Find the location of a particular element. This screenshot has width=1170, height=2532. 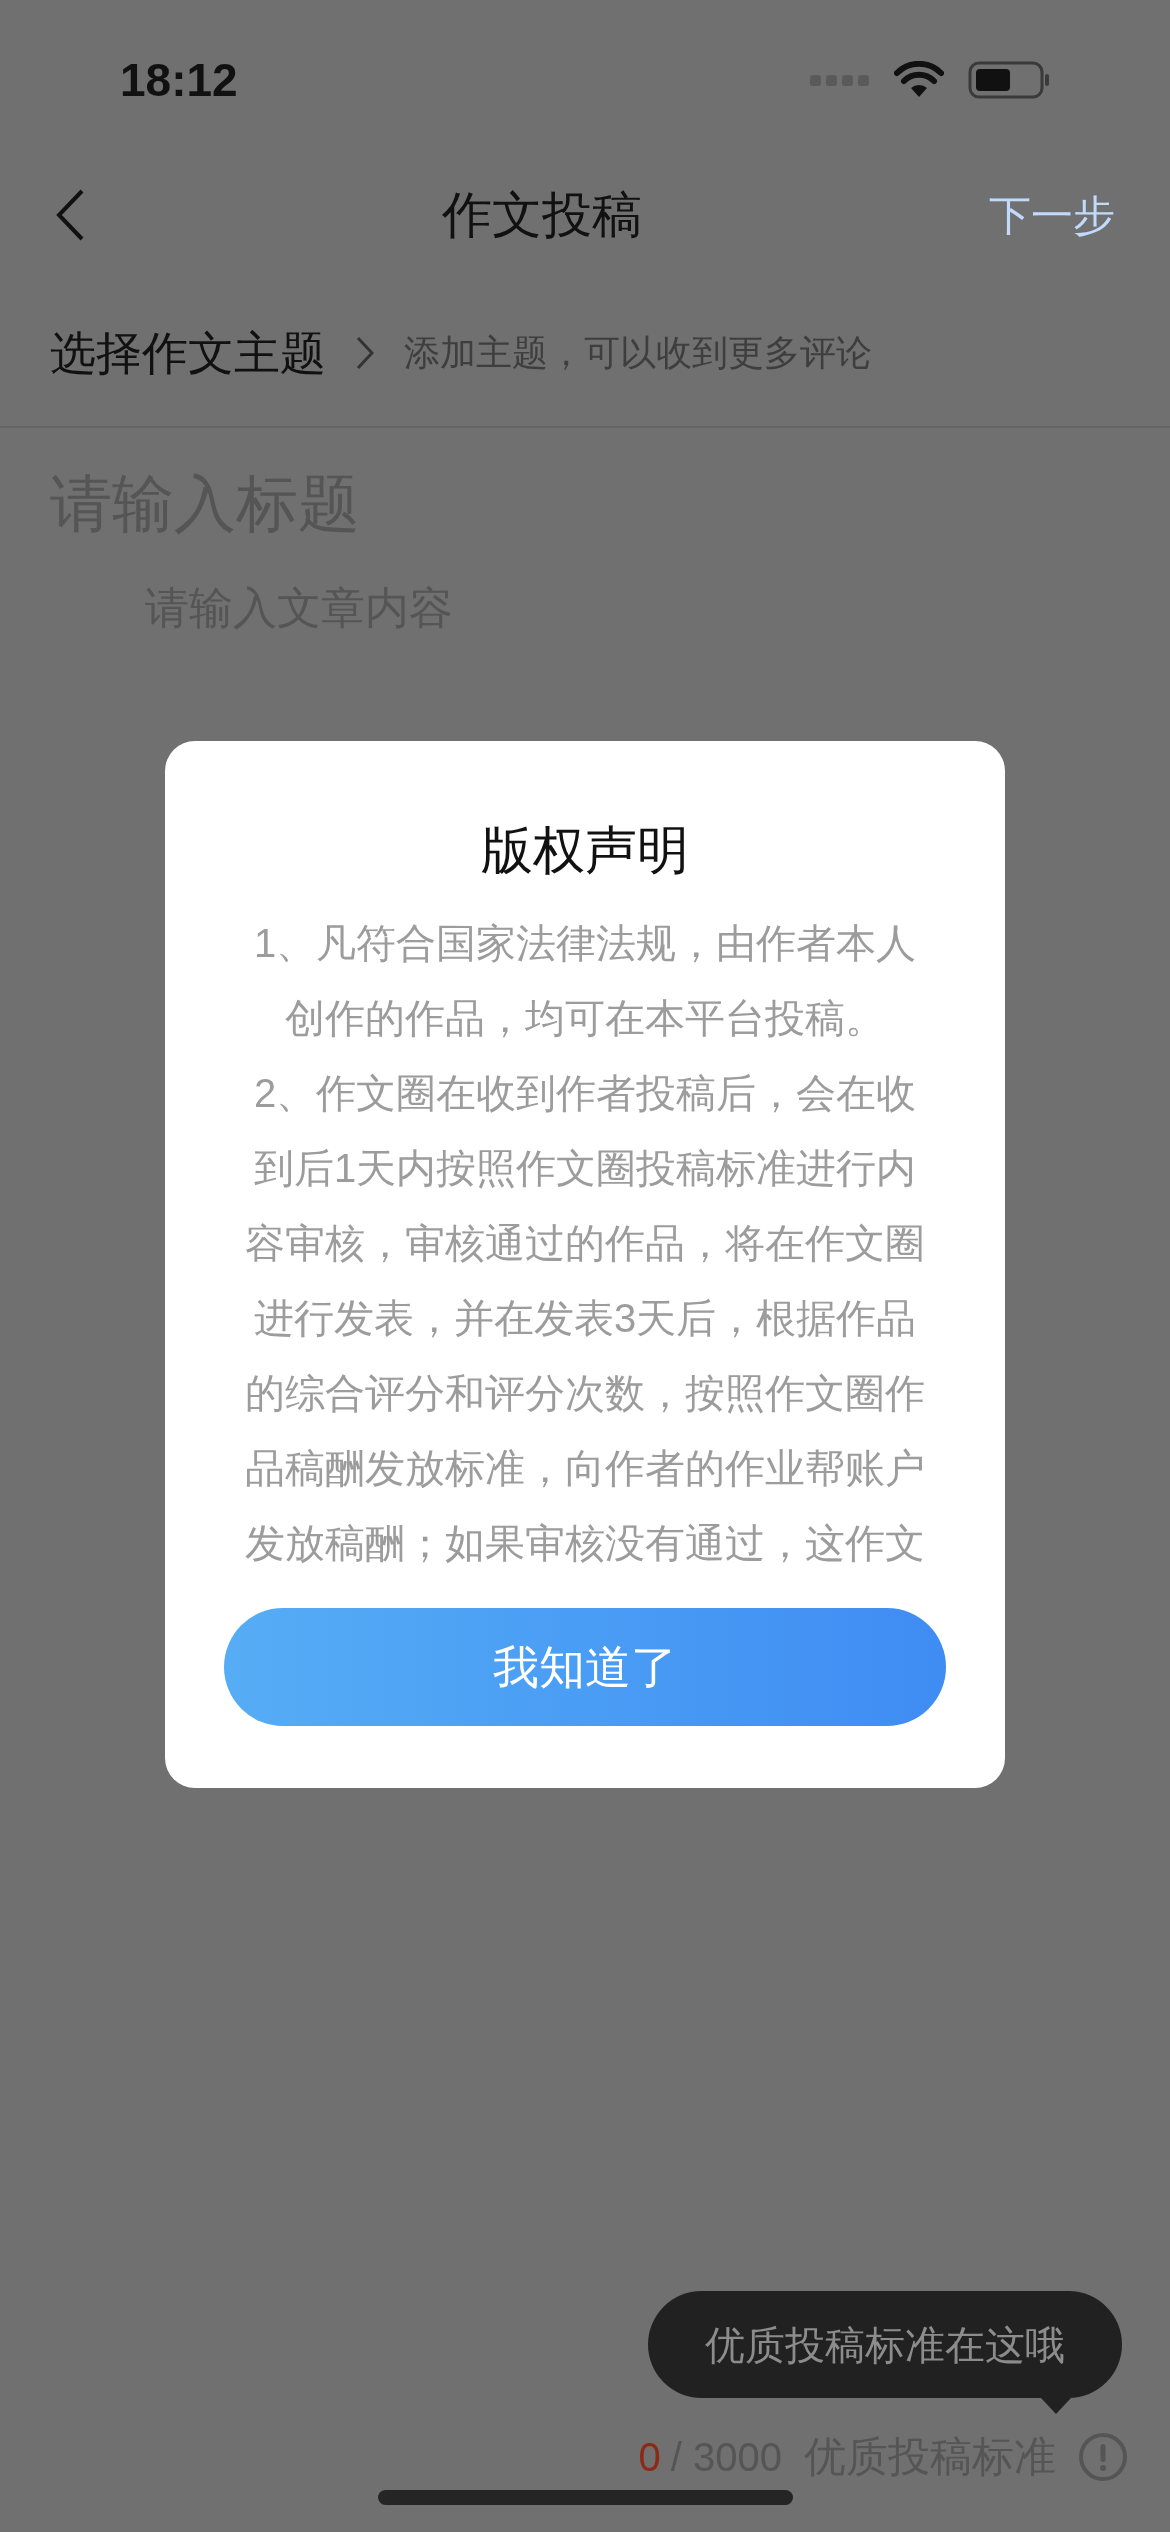

dialog-text-line: 的综合评分和评分次数，按照作文圈作 is located at coordinates (585, 1393).